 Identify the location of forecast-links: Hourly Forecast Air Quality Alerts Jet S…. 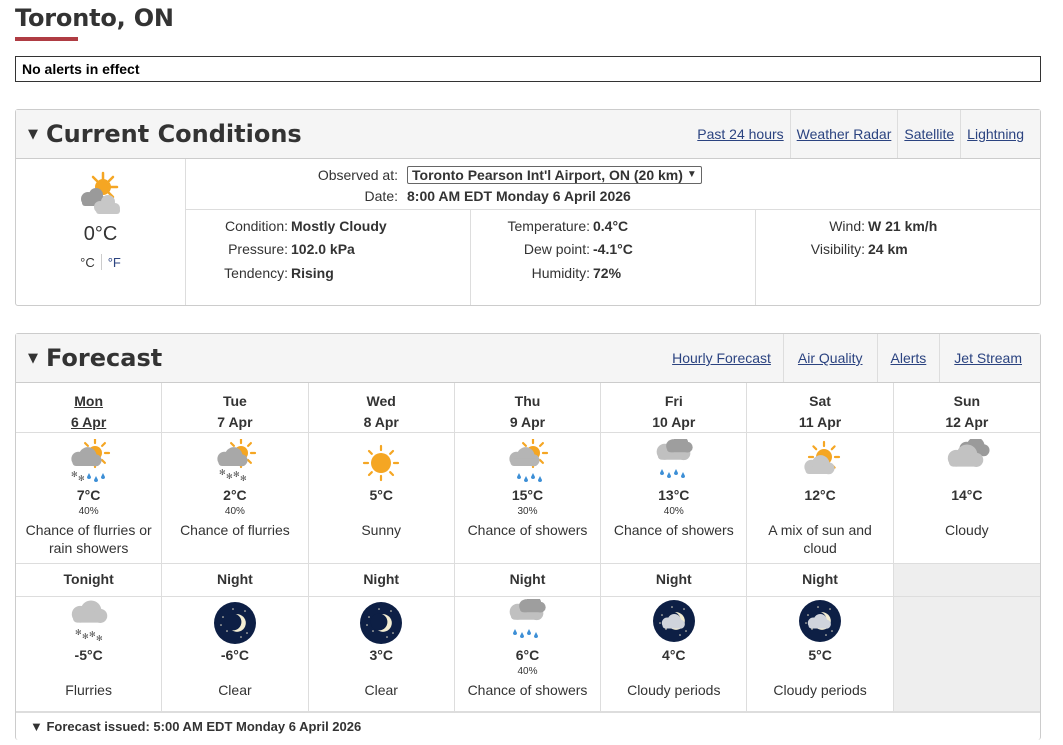
(845, 358).